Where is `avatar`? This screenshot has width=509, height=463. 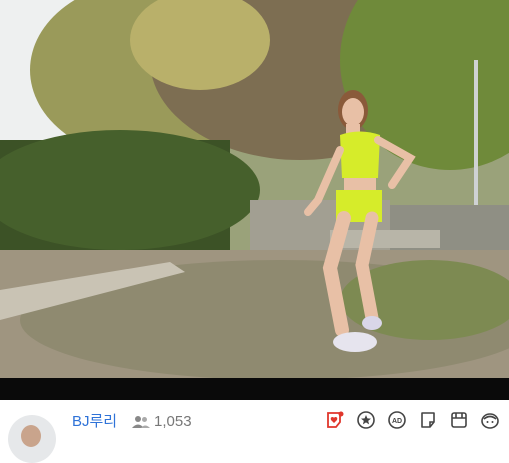 avatar is located at coordinates (32, 439).